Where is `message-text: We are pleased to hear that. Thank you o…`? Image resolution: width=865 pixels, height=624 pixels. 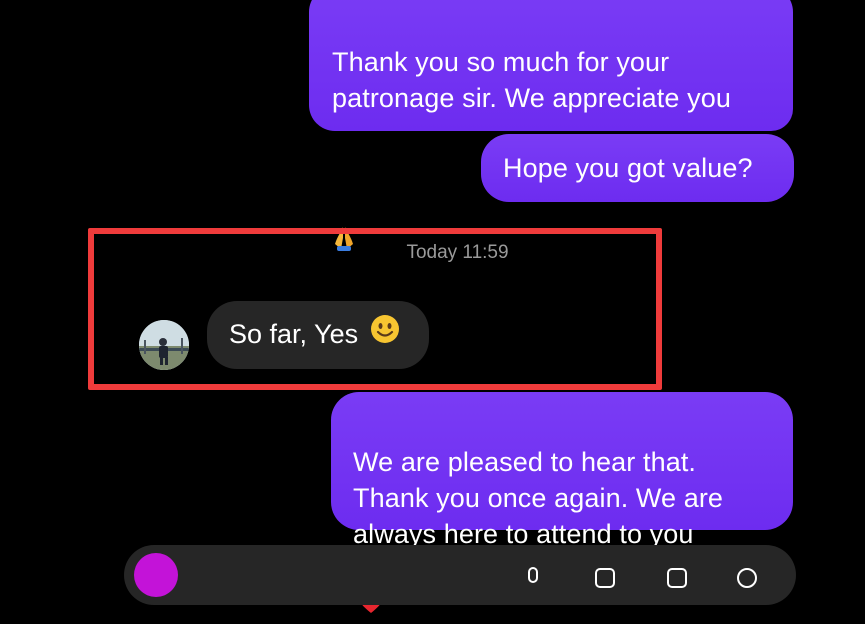 message-text: We are pleased to hear that. Thank you o… is located at coordinates (538, 498).